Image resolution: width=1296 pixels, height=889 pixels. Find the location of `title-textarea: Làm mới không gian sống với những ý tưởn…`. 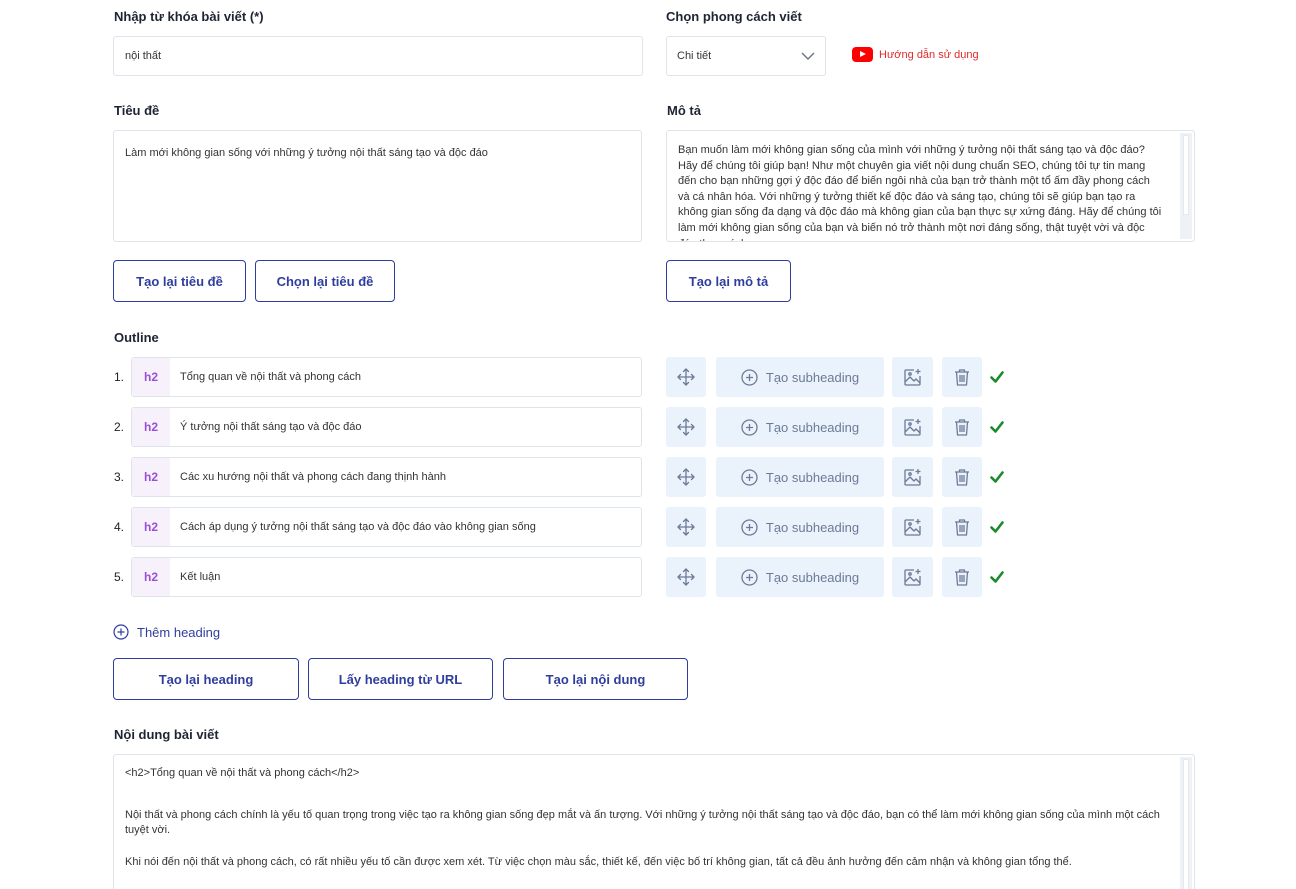

title-textarea: Làm mới không gian sống với những ý tưởn… is located at coordinates (377, 186).